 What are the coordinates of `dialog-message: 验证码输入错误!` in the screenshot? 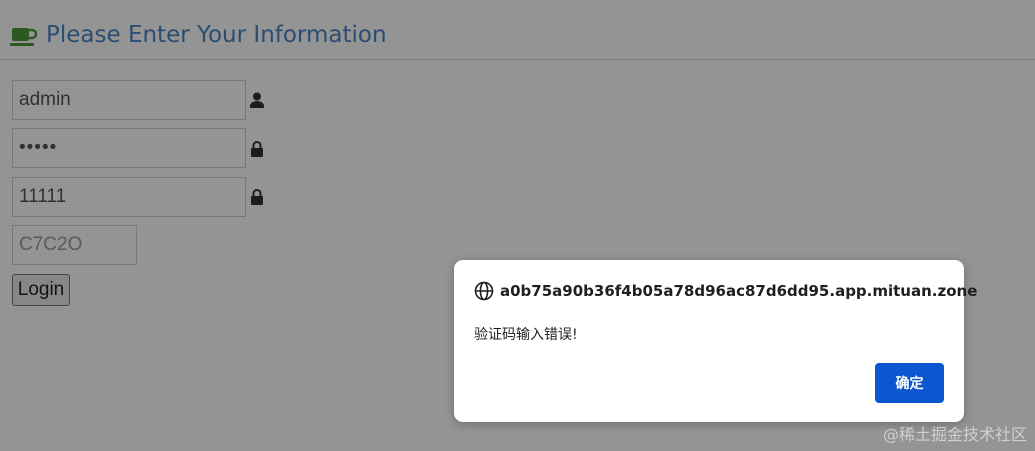 It's located at (526, 335).